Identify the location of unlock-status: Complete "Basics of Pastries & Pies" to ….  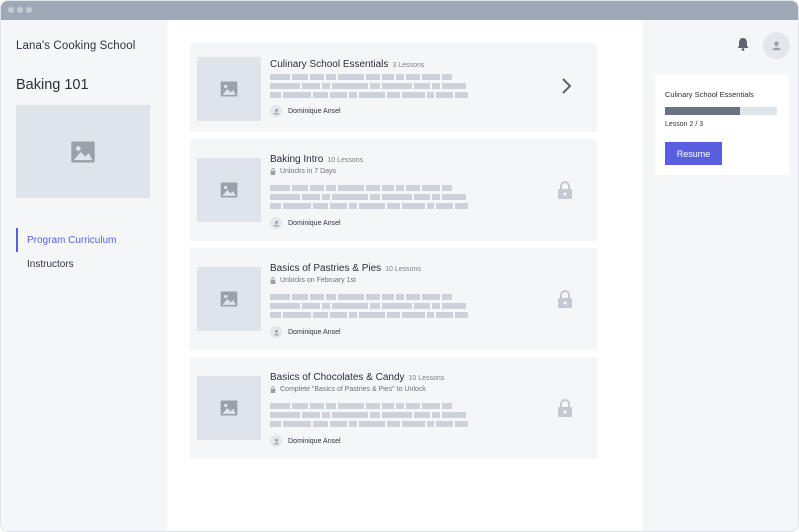
(348, 389).